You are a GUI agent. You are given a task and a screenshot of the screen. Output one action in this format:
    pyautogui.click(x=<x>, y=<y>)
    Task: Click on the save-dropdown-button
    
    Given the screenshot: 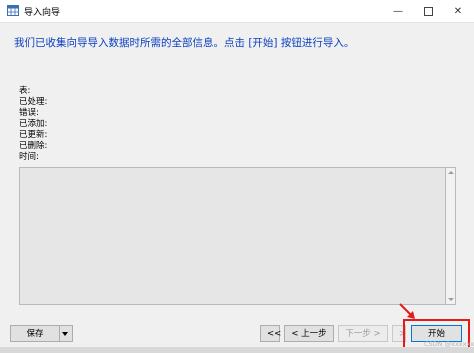 What is the action you would take?
    pyautogui.click(x=66, y=333)
    